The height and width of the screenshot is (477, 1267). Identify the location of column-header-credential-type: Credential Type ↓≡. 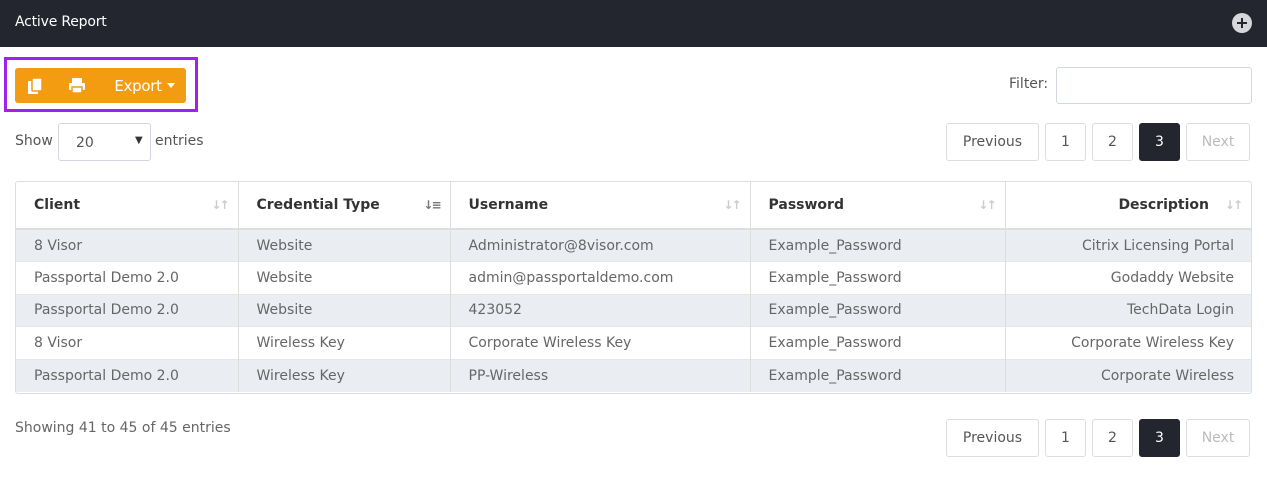
(344, 206).